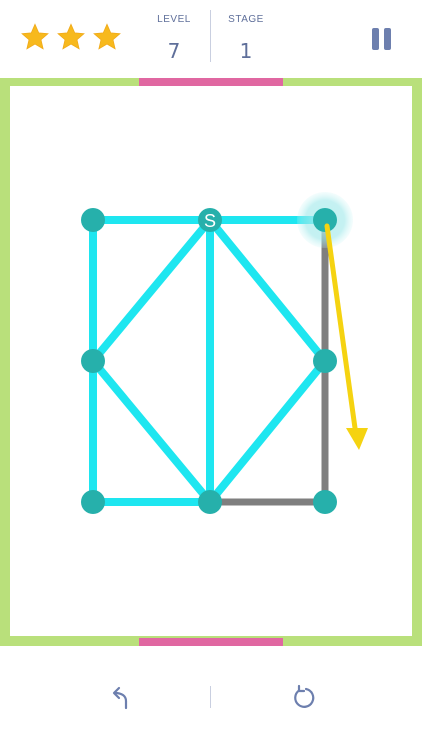 The height and width of the screenshot is (750, 422). What do you see at coordinates (346, 336) in the screenshot?
I see `hint-arrow` at bounding box center [346, 336].